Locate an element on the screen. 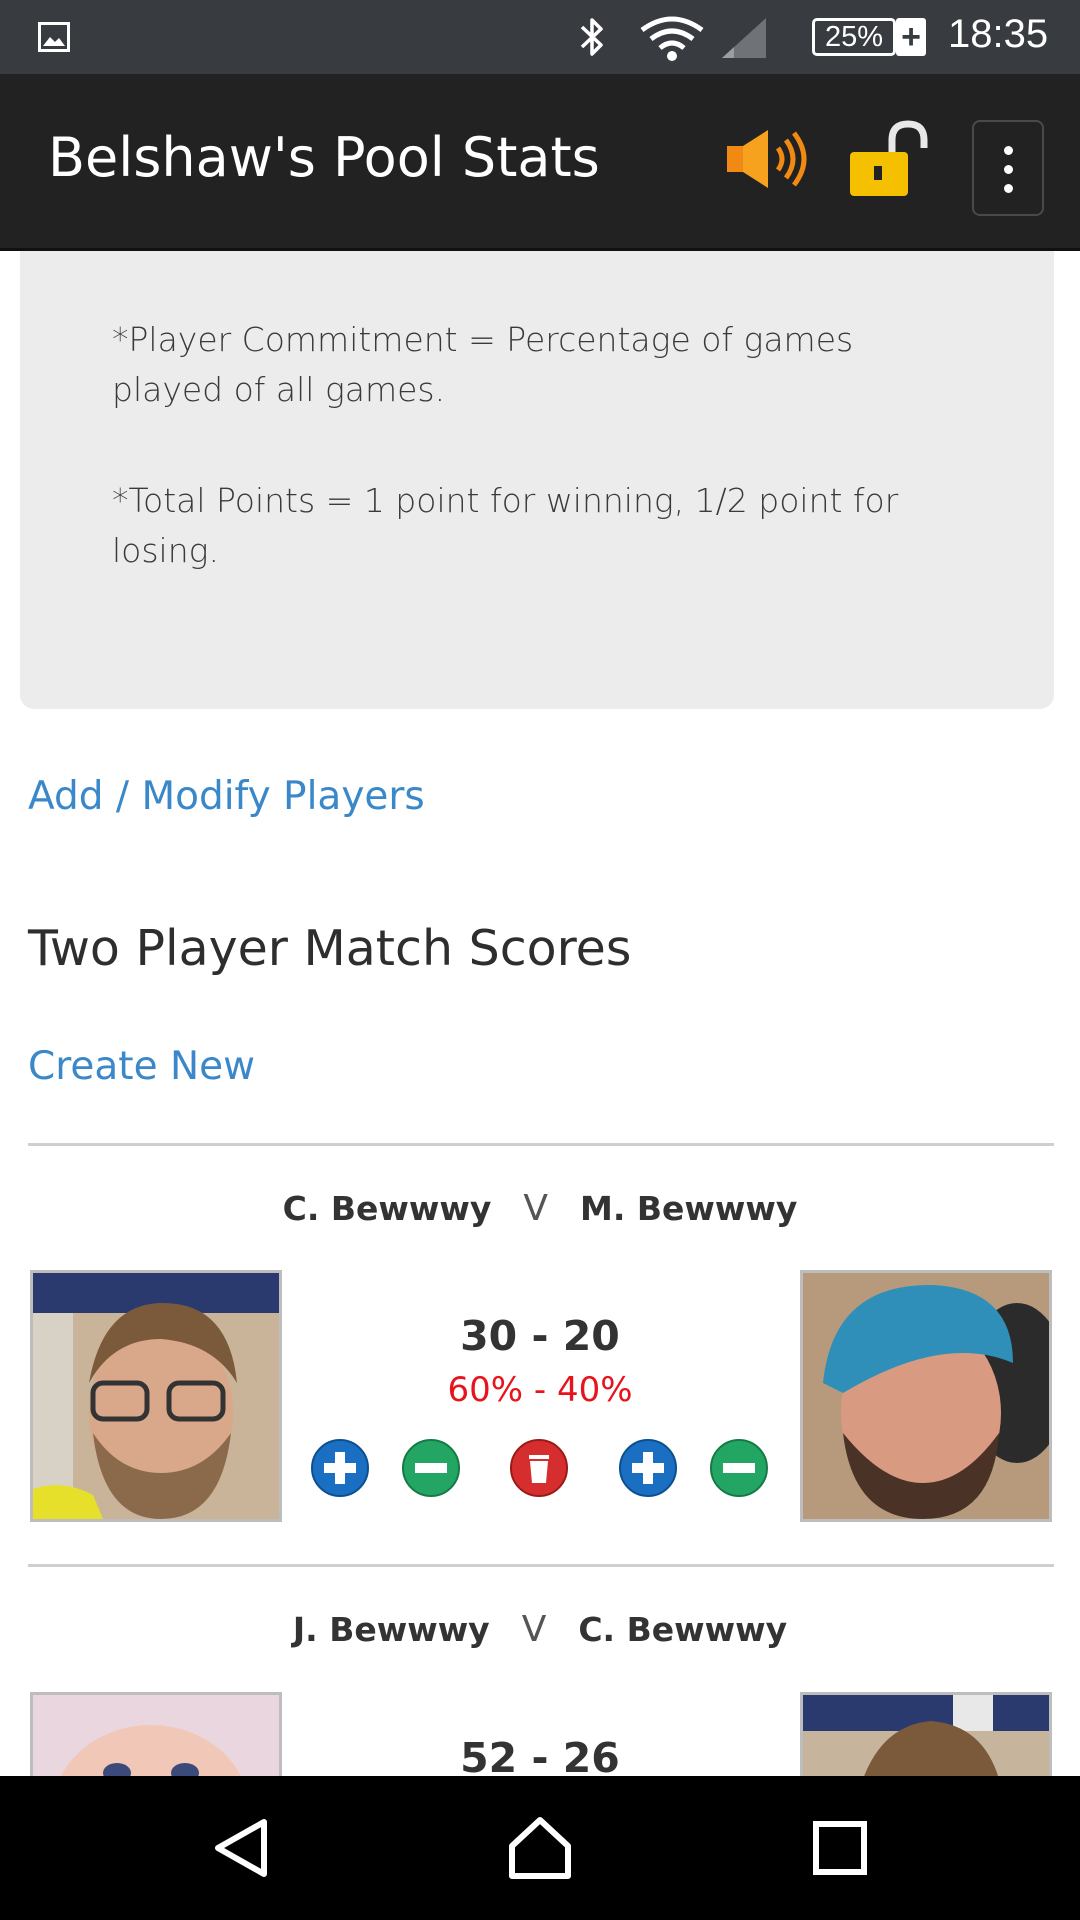 This screenshot has width=1080, height=1920. match-1-player-2: M. Bewwwy is located at coordinates (689, 1208).